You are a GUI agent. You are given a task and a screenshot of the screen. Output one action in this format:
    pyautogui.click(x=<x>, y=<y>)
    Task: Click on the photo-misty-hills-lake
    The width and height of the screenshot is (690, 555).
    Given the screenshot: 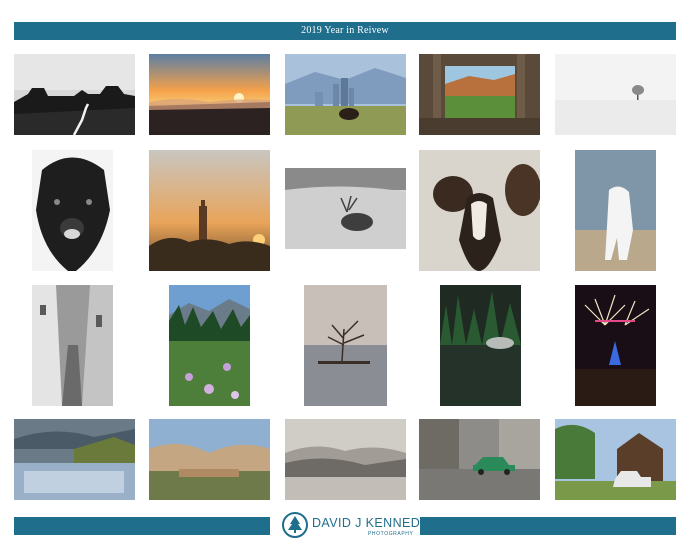 What is the action you would take?
    pyautogui.click(x=345, y=459)
    